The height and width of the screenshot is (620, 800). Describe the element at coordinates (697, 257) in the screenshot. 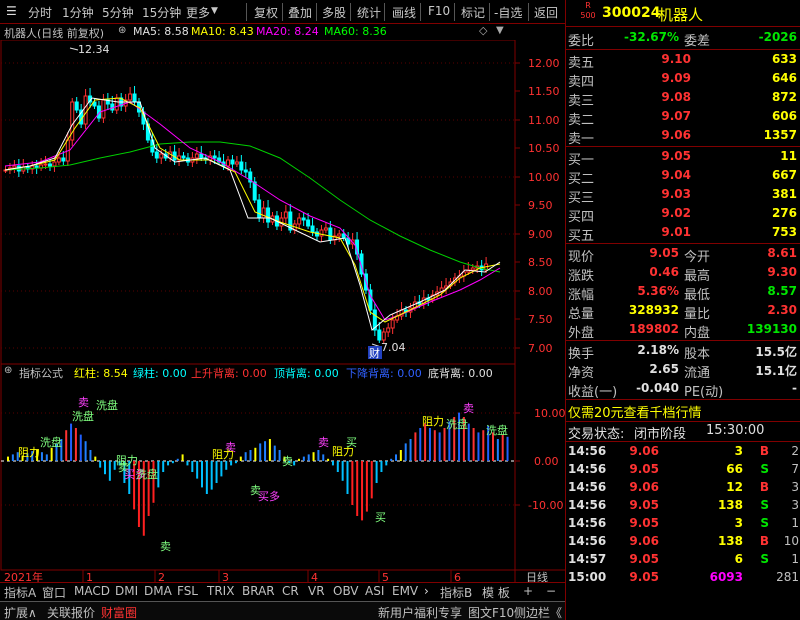

I see `stat-label: 今开` at that location.